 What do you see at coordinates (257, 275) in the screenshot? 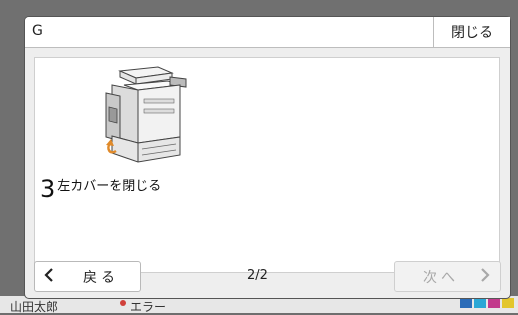
I see `page-indicator: 2/2` at bounding box center [257, 275].